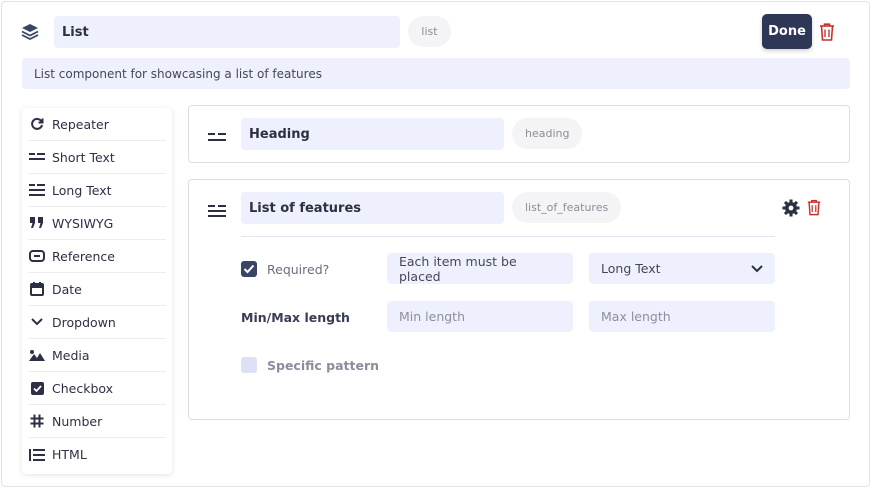 This screenshot has height=489, width=872. What do you see at coordinates (791, 208) in the screenshot?
I see `gear-icon` at bounding box center [791, 208].